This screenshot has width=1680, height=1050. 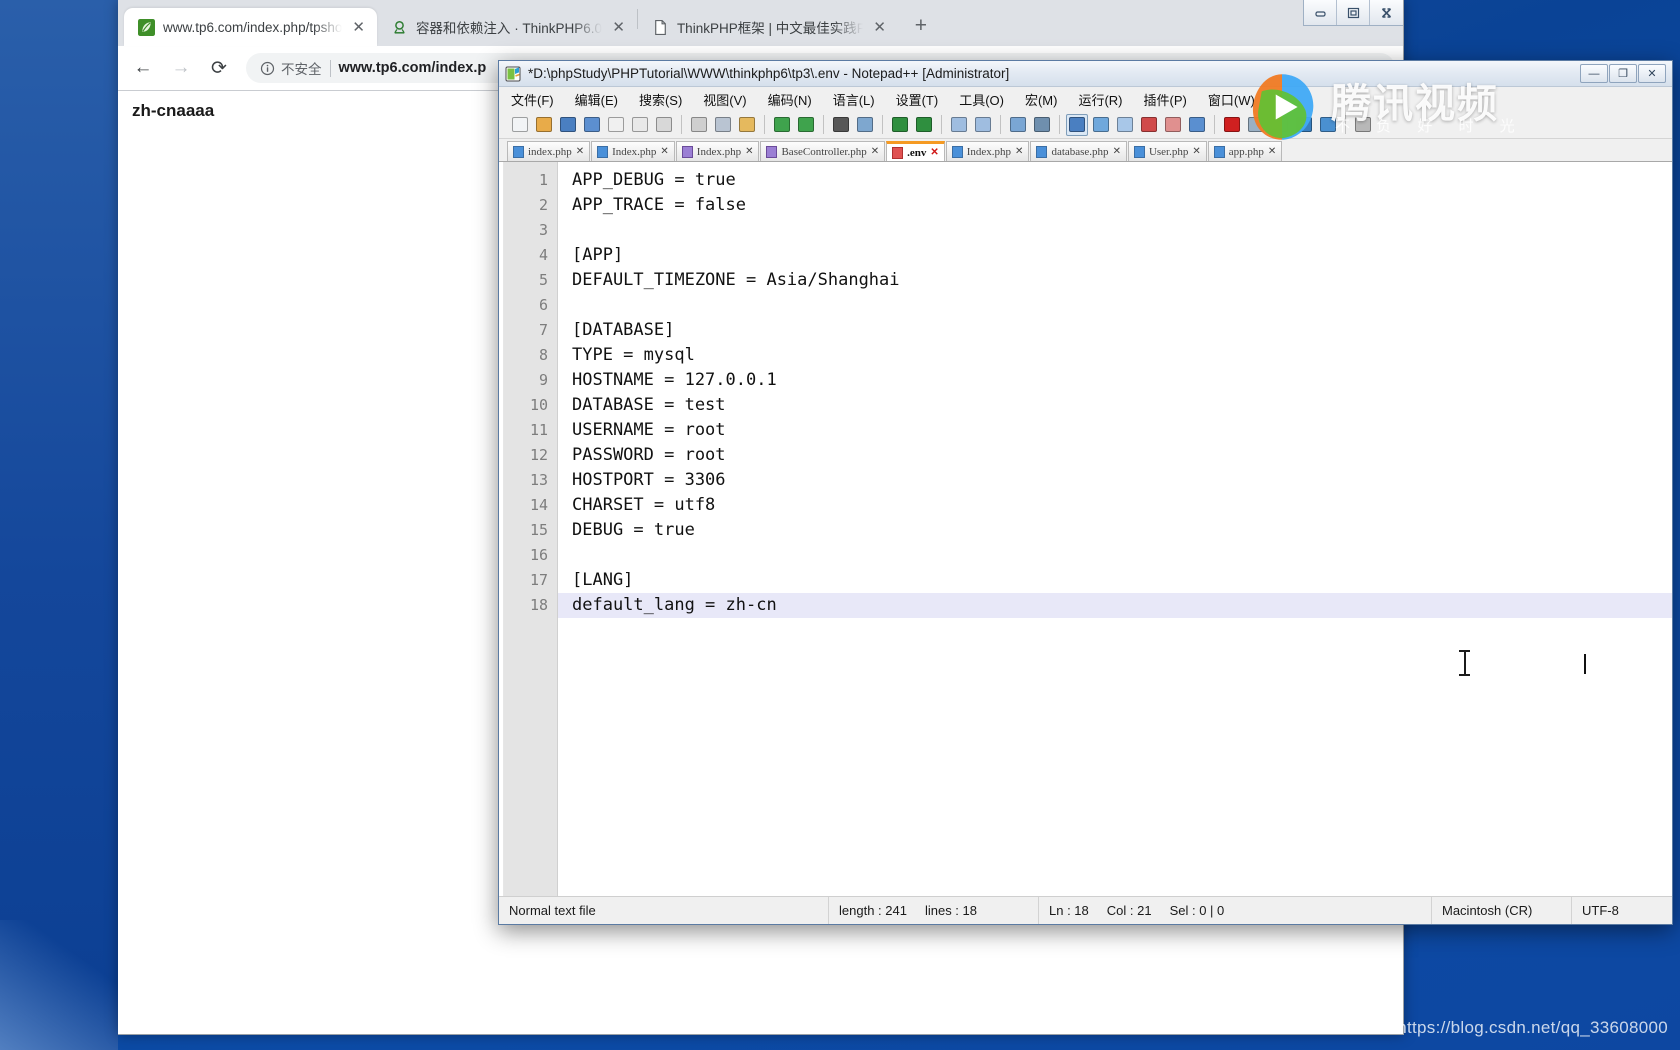 What do you see at coordinates (1115, 380) in the screenshot?
I see `code-line: HOSTNAME = 127.0.0.1` at bounding box center [1115, 380].